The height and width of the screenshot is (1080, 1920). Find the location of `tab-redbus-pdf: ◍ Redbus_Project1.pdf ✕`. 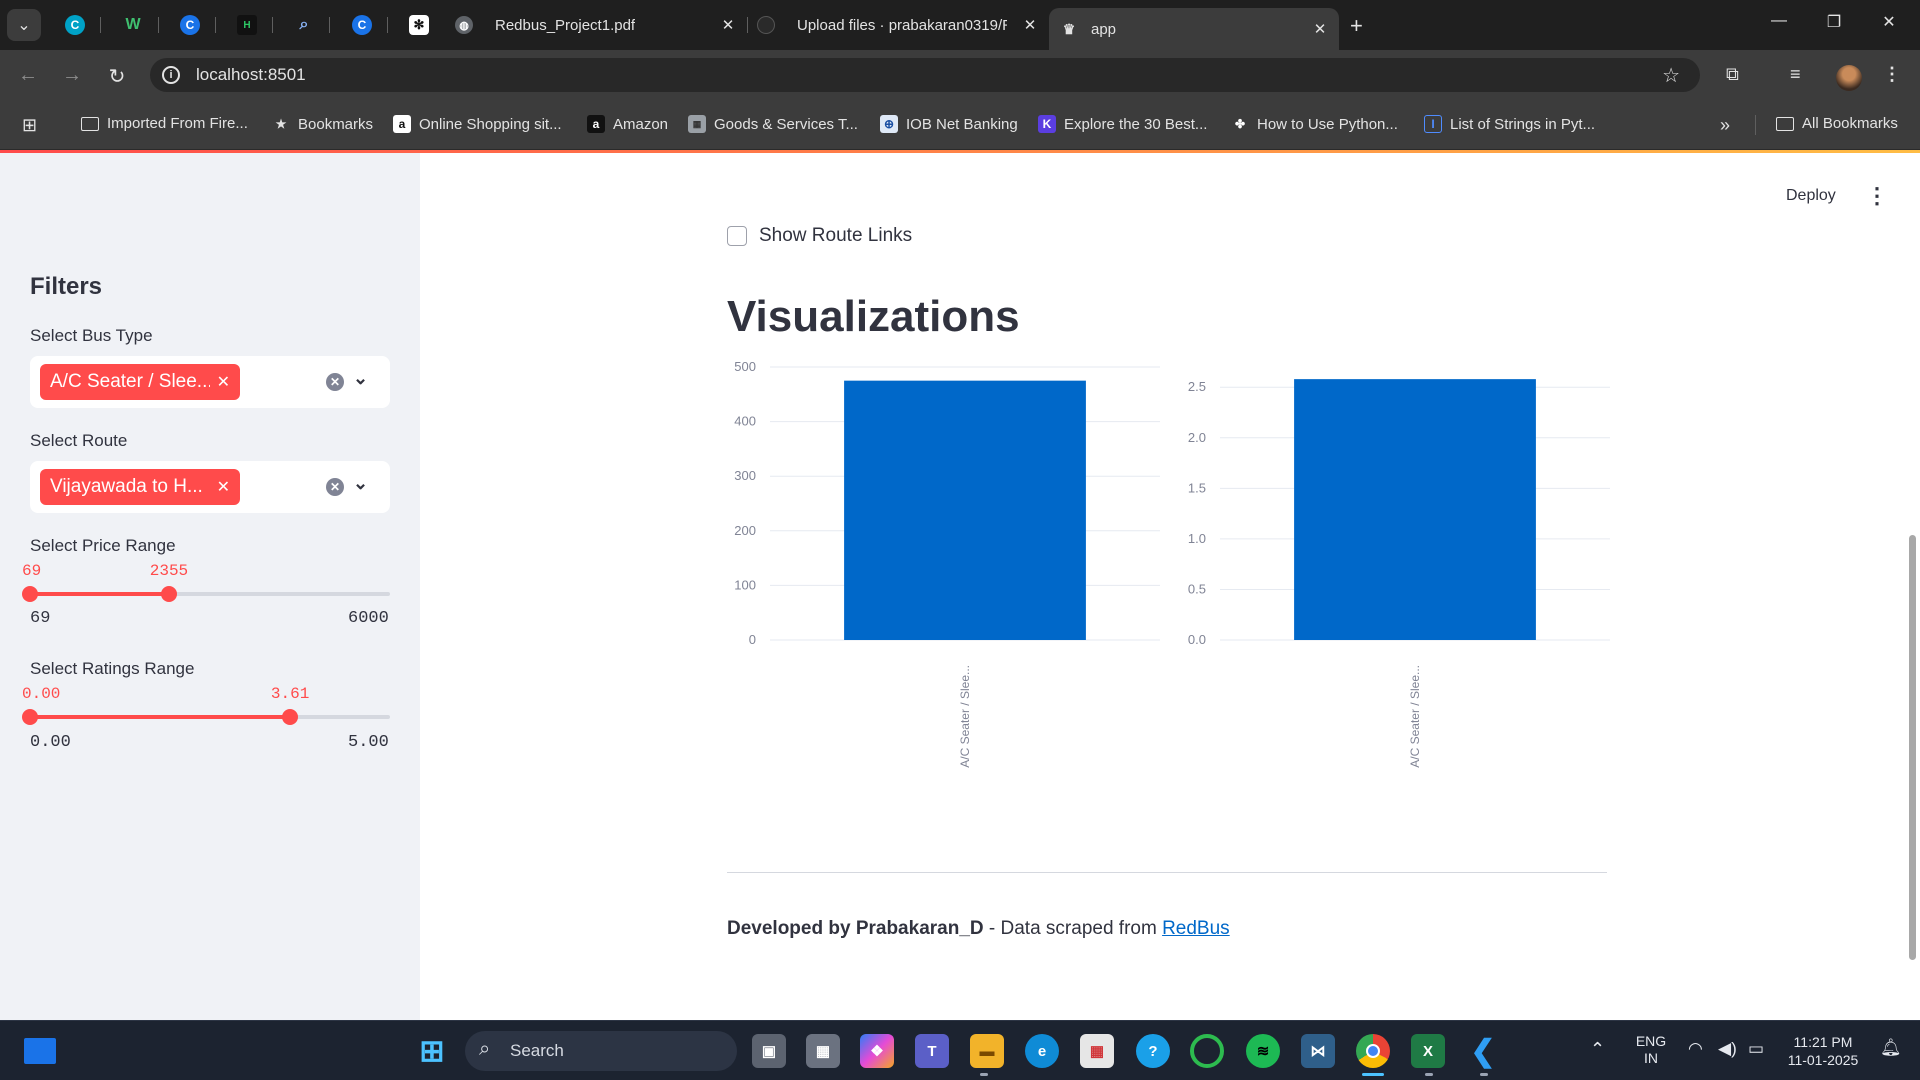

tab-redbus-pdf: ◍ Redbus_Project1.pdf ✕ is located at coordinates (601, 25).